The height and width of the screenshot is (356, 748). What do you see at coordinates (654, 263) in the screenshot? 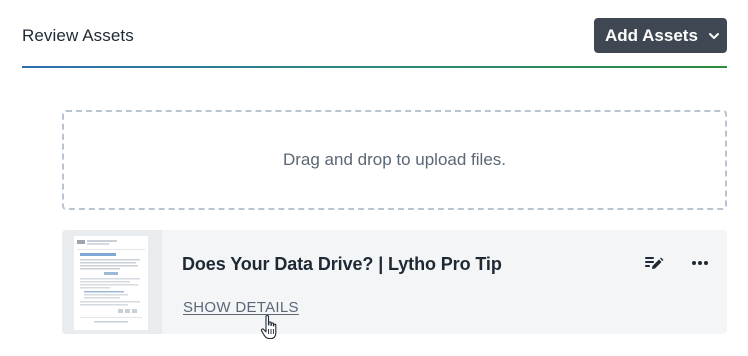
I see `edit-notes-icon` at bounding box center [654, 263].